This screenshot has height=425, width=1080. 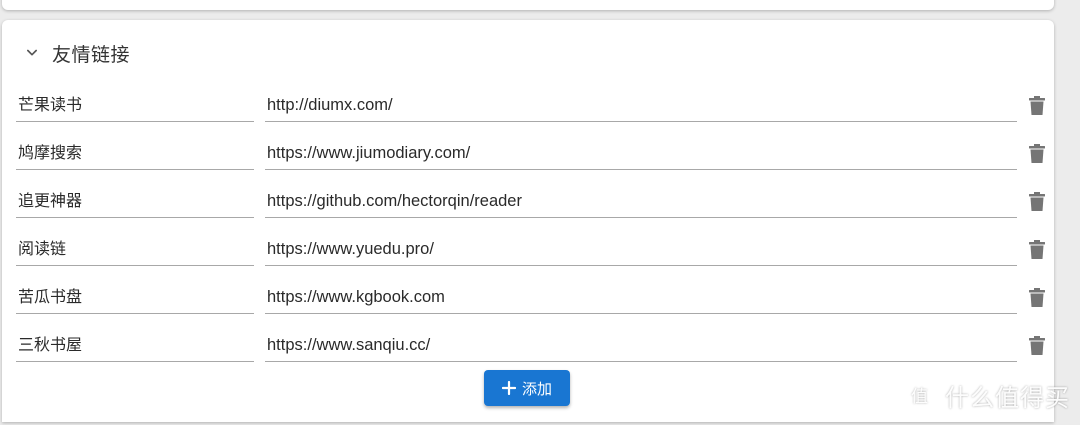 What do you see at coordinates (135, 201) in the screenshot?
I see `link-name-field: 追更神器` at bounding box center [135, 201].